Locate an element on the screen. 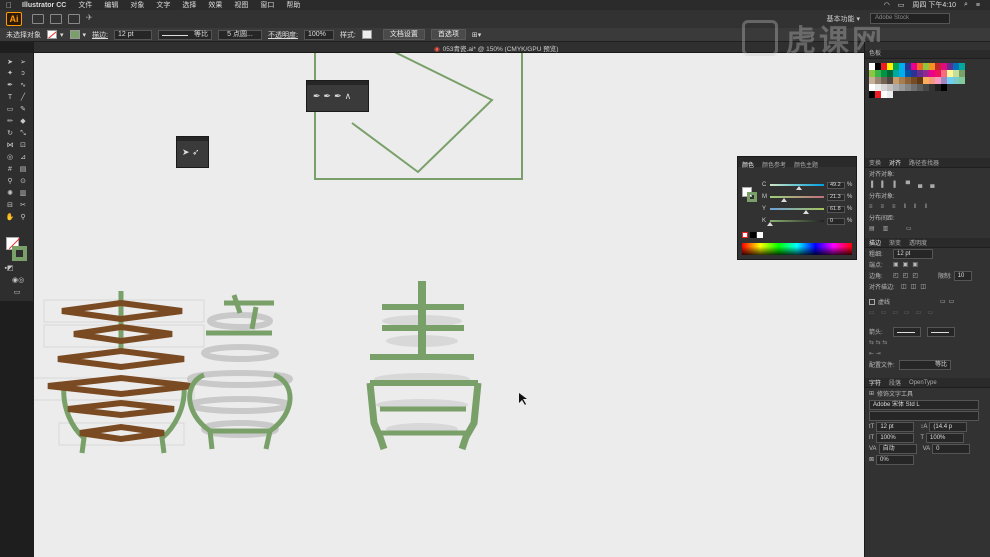 The height and width of the screenshot is (557, 990). menu-help: 帮助 is located at coordinates (293, 5).